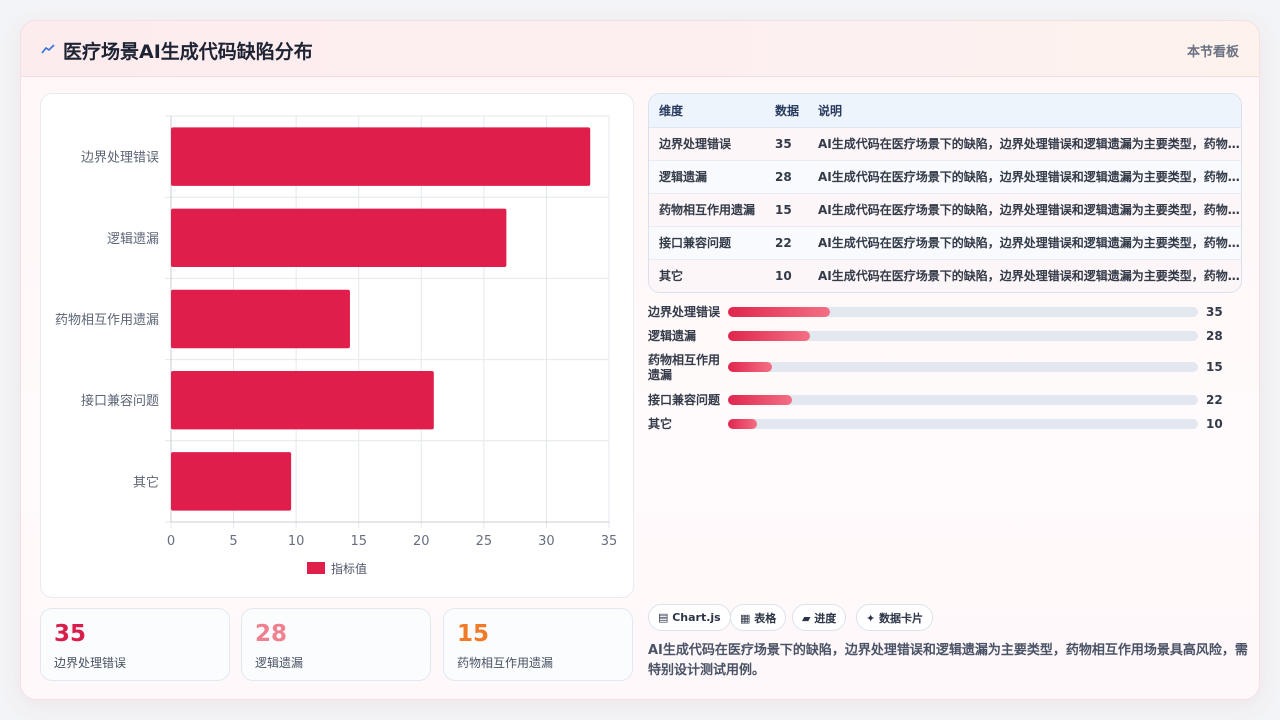  I want to click on x-tick-label: 30, so click(546, 541).